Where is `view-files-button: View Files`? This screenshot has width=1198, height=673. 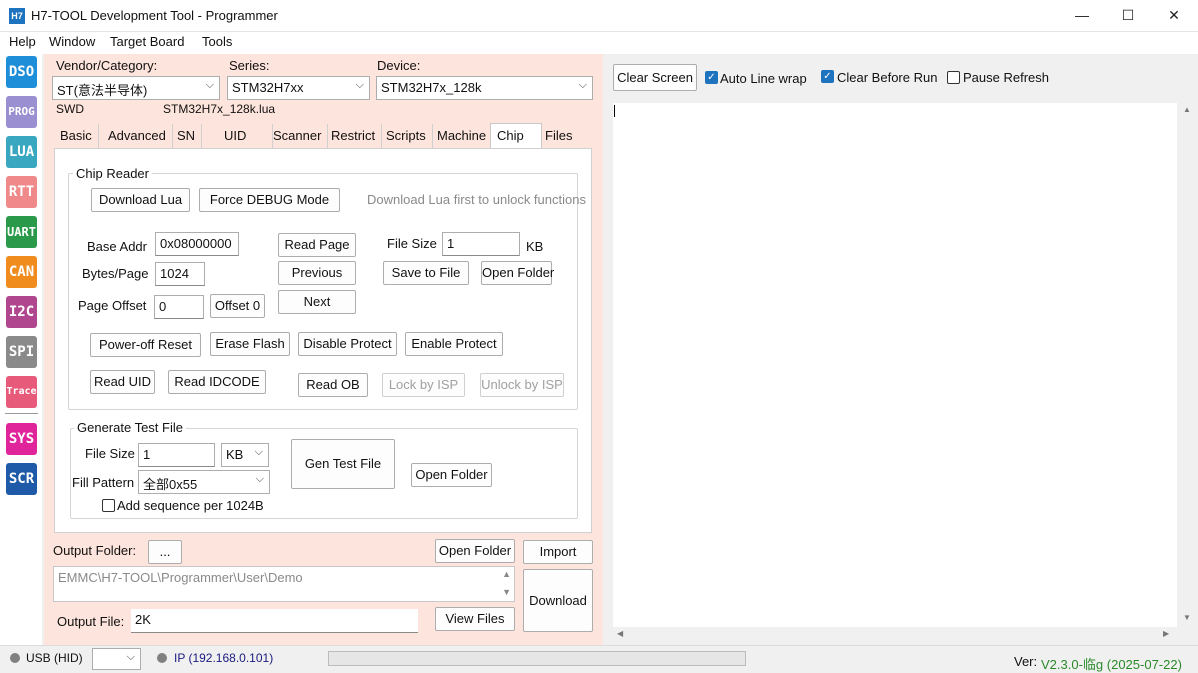 view-files-button: View Files is located at coordinates (475, 619).